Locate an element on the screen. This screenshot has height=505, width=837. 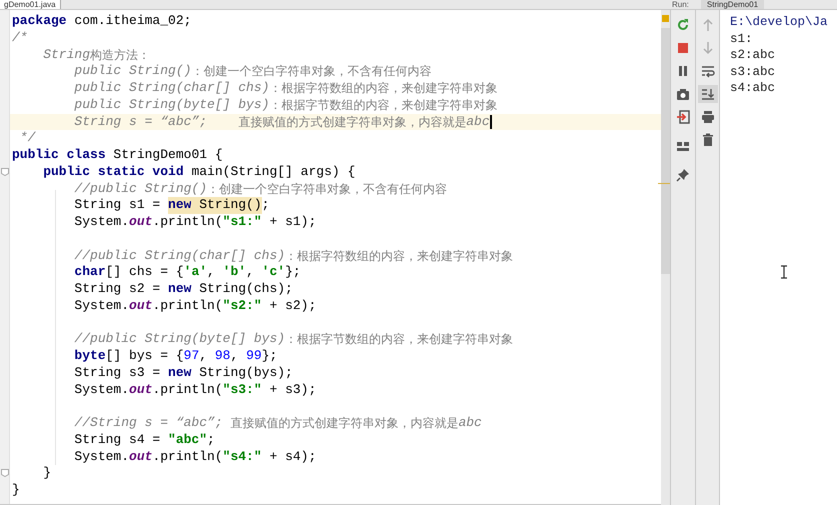
code-line: /* is located at coordinates (20, 38).